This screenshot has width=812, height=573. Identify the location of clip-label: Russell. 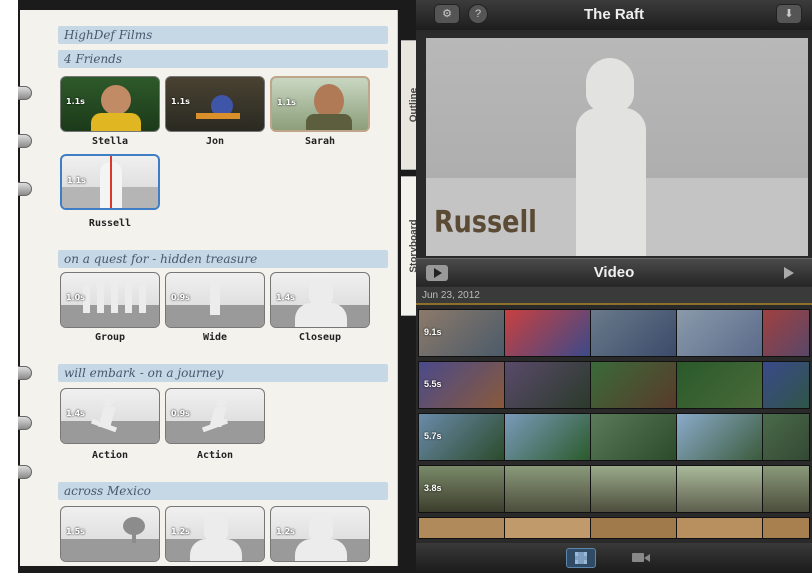
(110, 223).